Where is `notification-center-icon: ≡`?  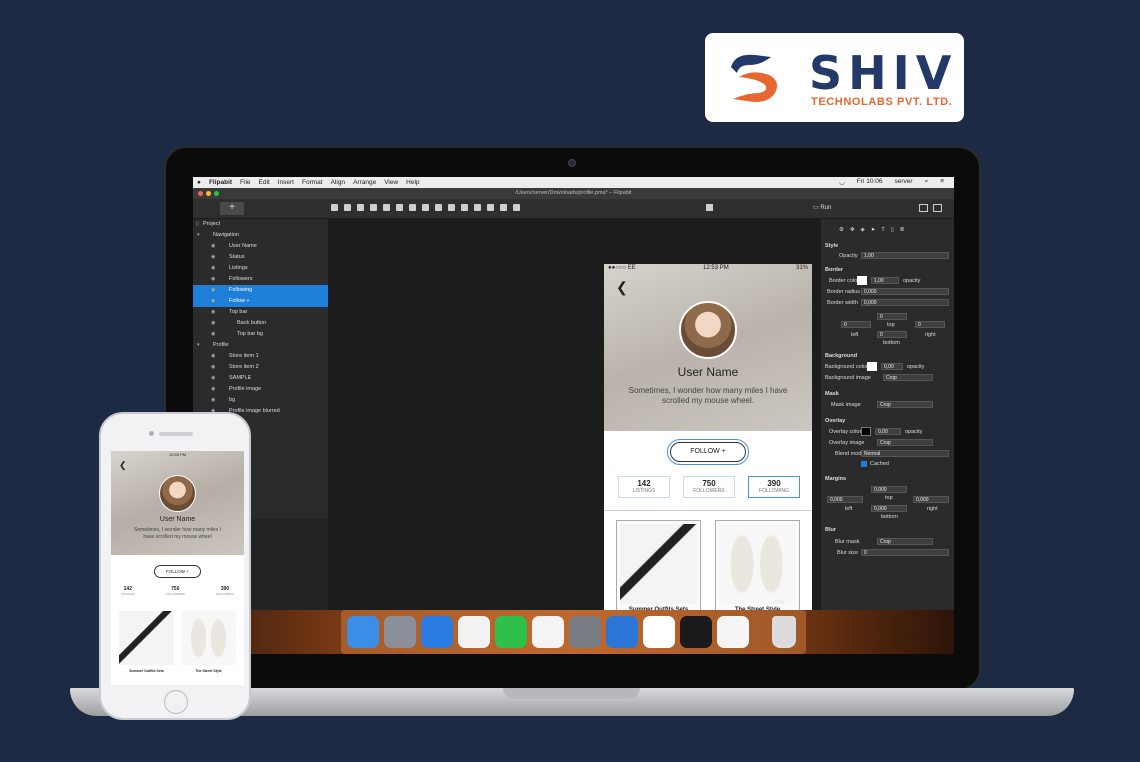 notification-center-icon: ≡ is located at coordinates (942, 182).